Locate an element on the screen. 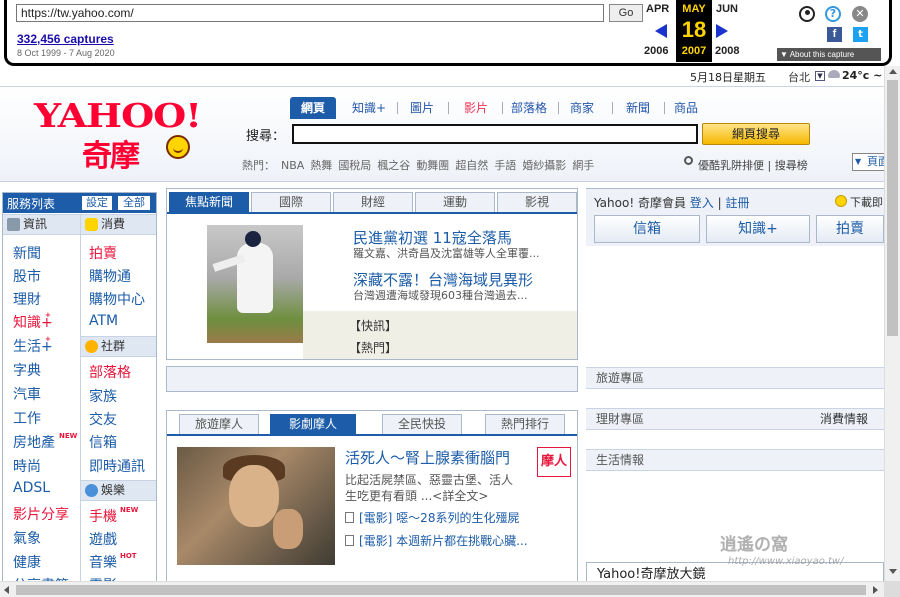  hot-keyword: 手語 is located at coordinates (505, 165).